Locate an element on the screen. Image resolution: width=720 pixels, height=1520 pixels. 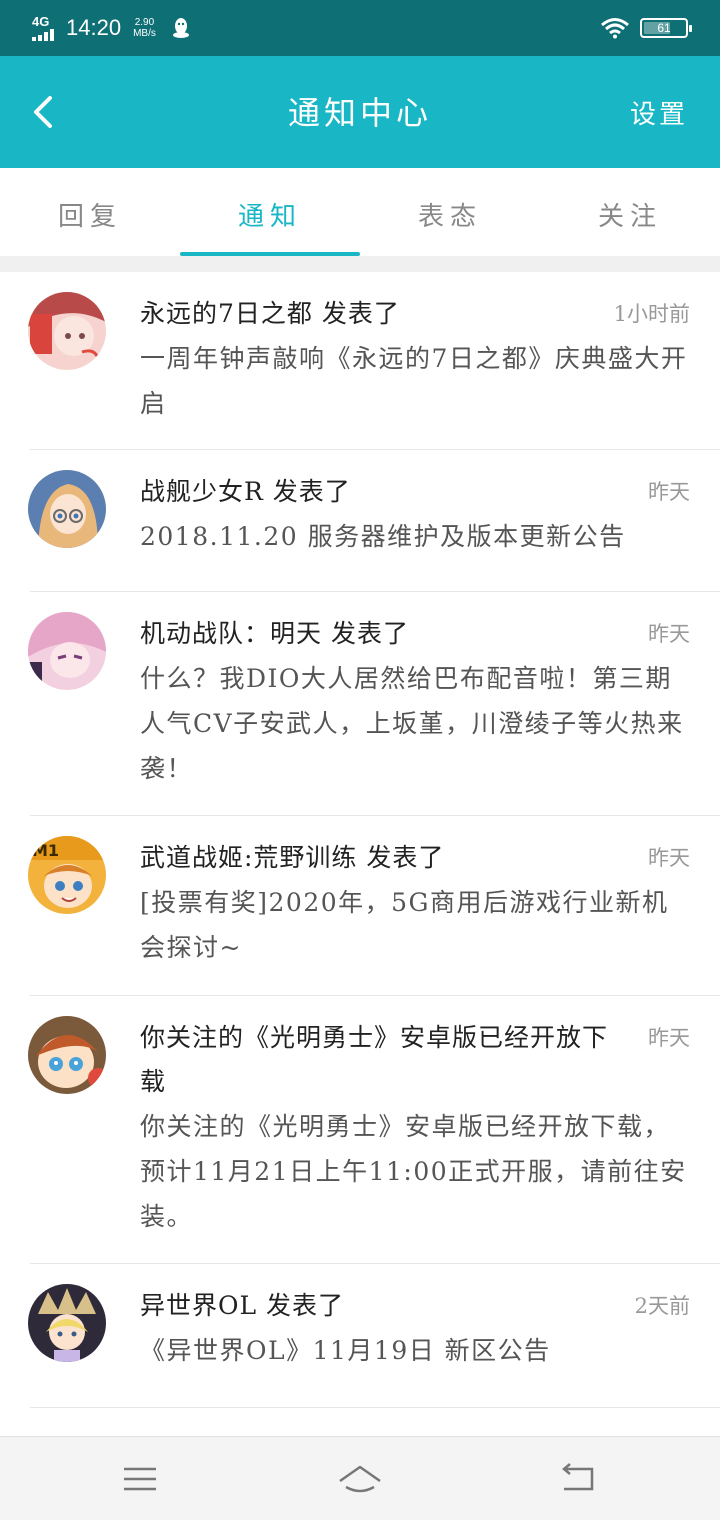
game-avatar-isekai-ol-icon is located at coordinates (67, 1323).